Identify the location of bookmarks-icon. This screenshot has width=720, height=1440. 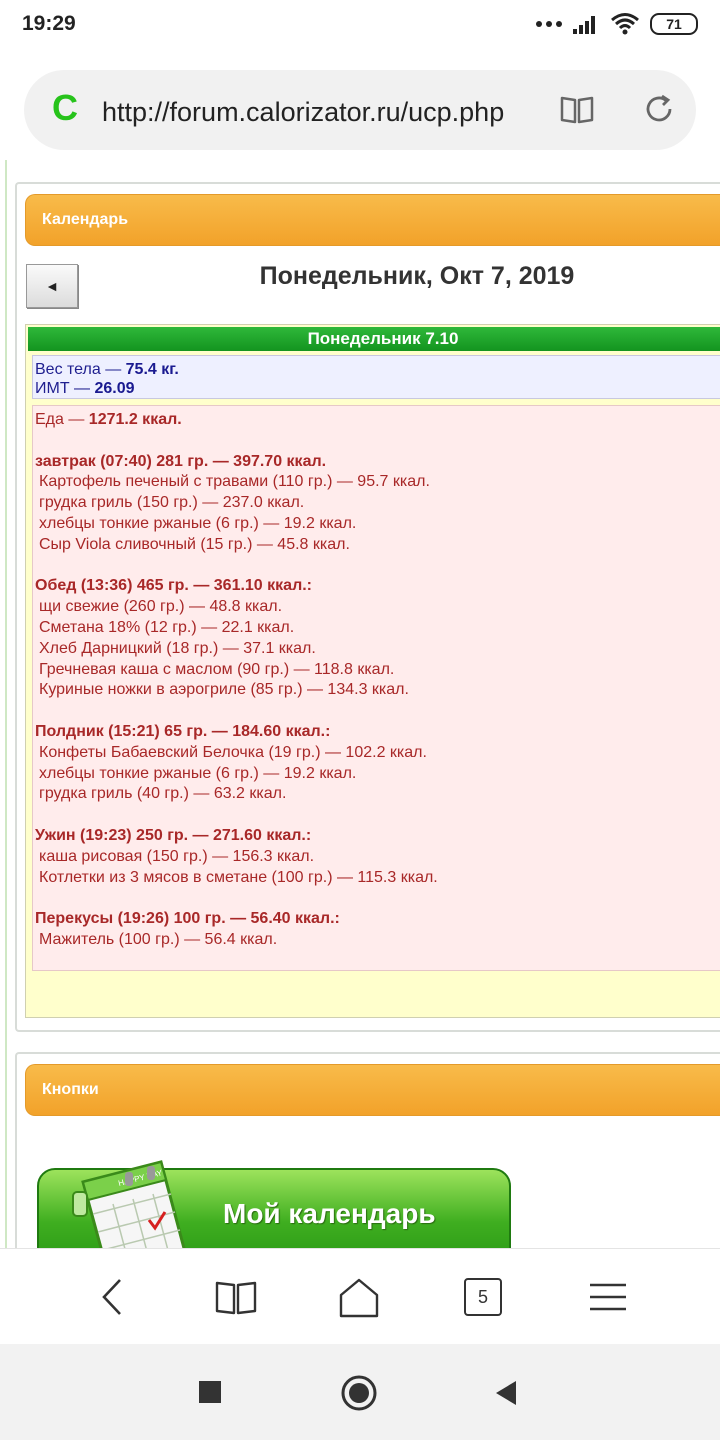
(236, 1297).